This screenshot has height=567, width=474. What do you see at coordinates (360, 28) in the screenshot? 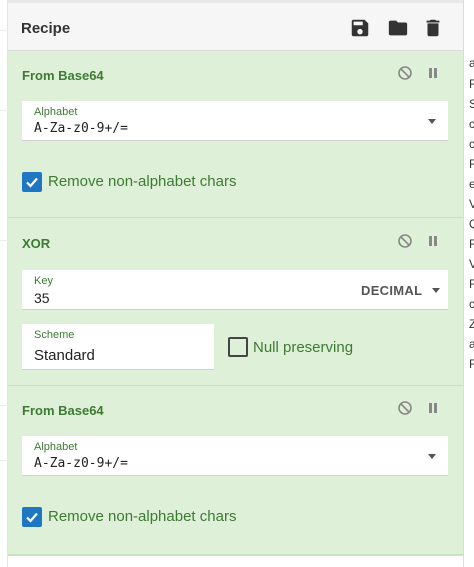
I see `save-icon` at bounding box center [360, 28].